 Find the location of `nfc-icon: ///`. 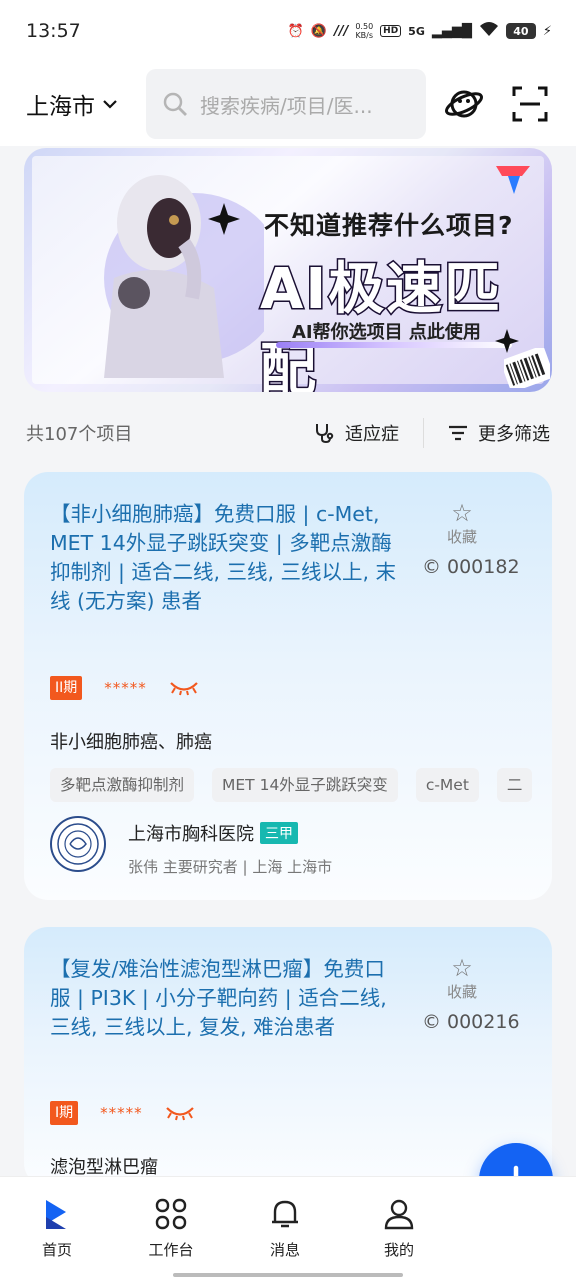

nfc-icon: /// is located at coordinates (341, 31).